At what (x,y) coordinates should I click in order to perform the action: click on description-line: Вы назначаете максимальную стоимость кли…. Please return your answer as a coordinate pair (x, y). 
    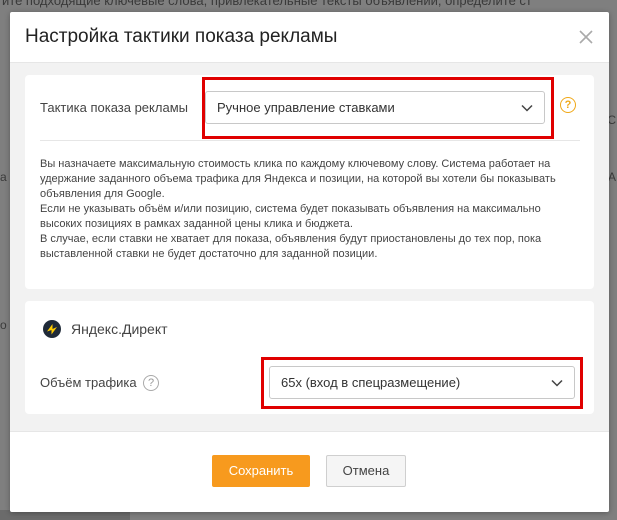
    Looking at the image, I should click on (295, 164).